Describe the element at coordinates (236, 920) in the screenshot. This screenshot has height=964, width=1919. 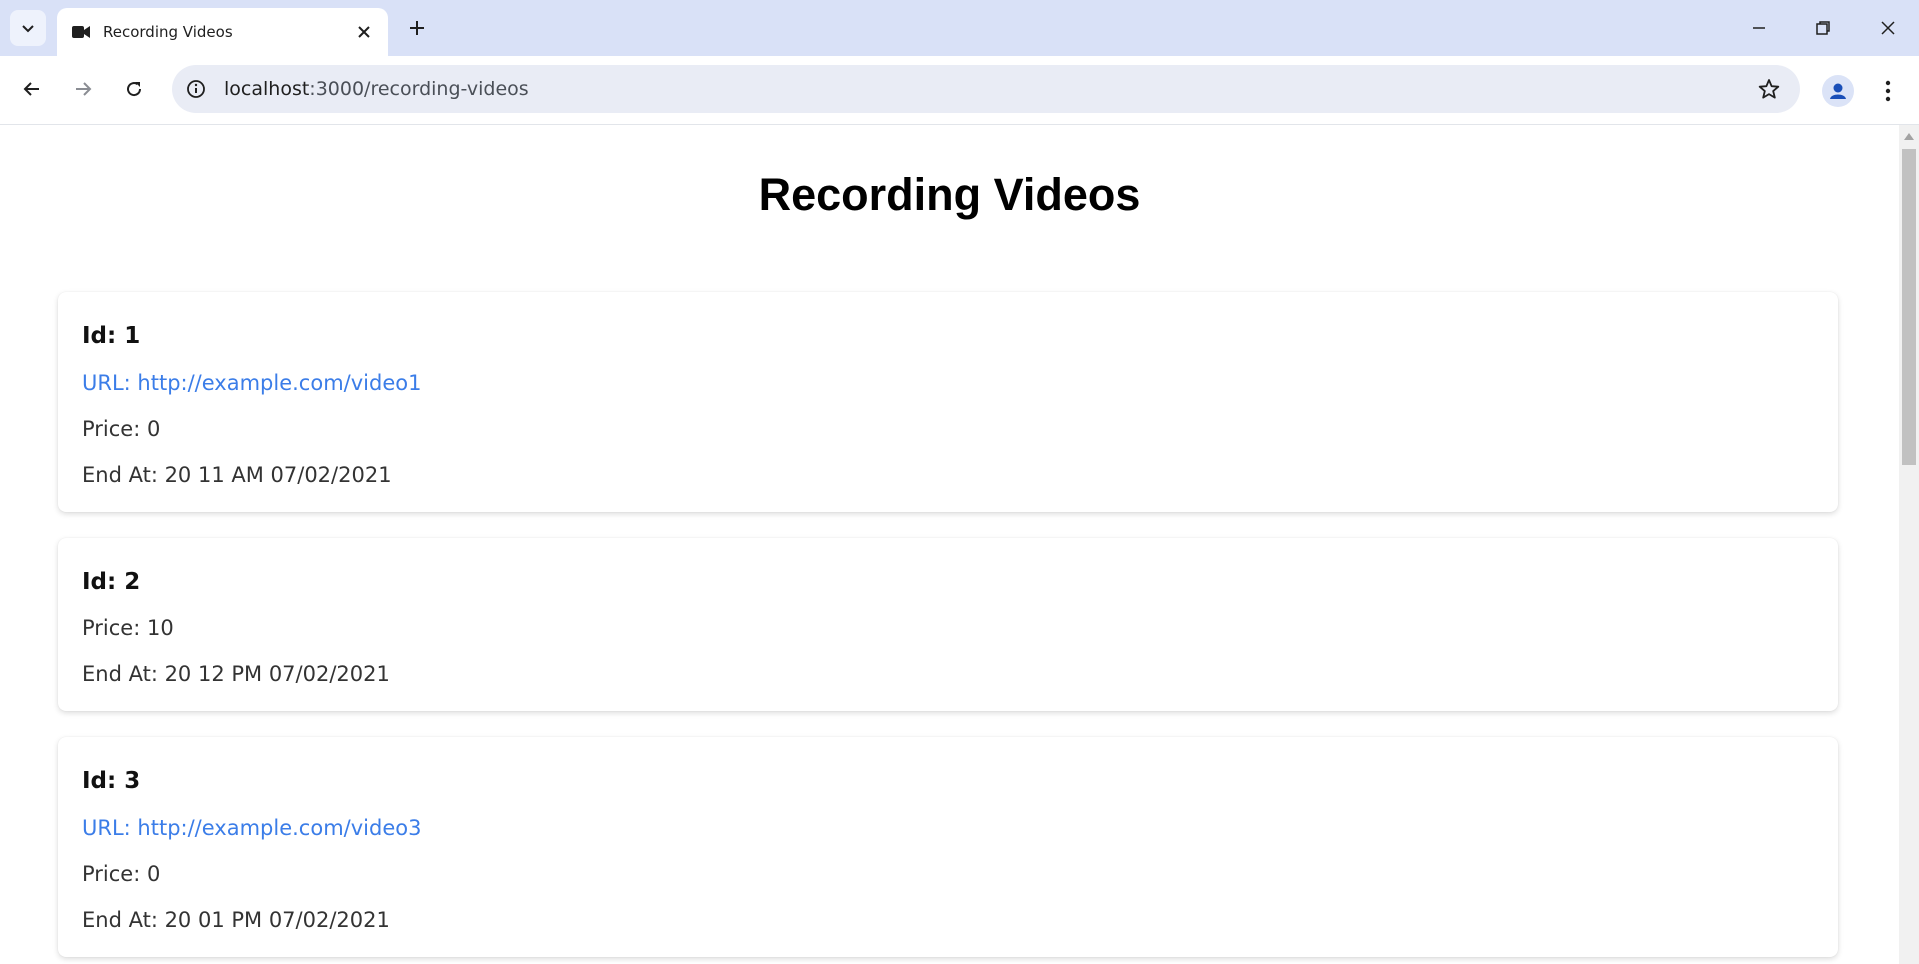
I see `video-end-at: End At: 20 01 PM 07/02/2021` at that location.